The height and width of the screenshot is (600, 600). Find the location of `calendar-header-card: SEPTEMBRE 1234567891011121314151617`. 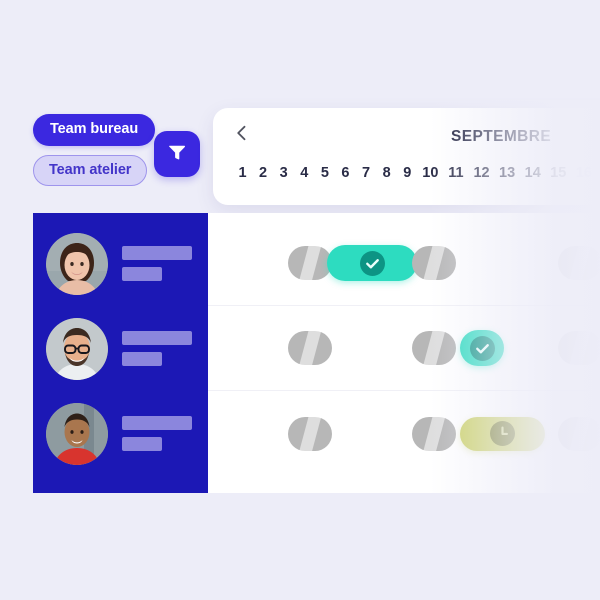

calendar-header-card: SEPTEMBRE 1234567891011121314151617 is located at coordinates (406, 156).